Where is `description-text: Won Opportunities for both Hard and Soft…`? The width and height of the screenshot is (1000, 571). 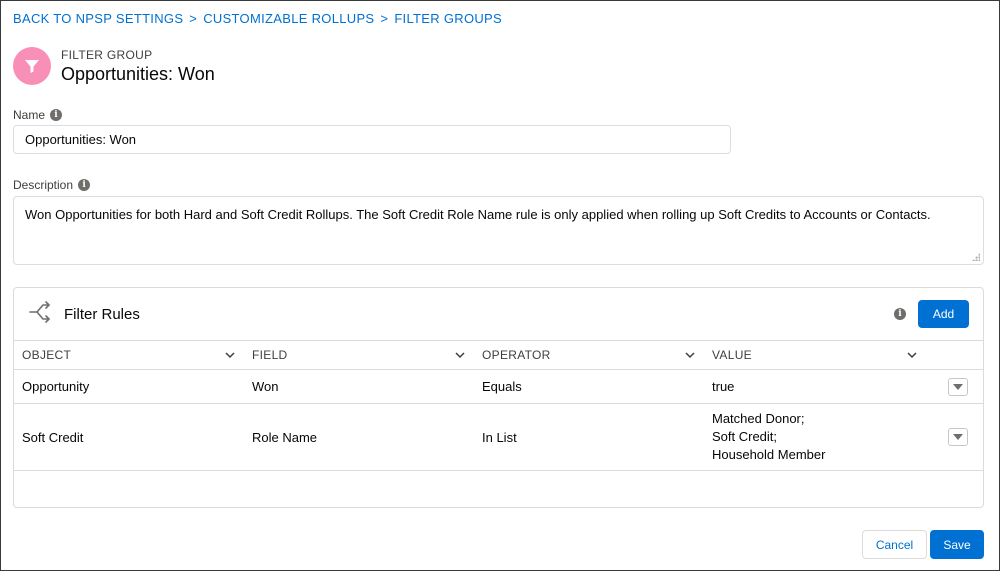
description-text: Won Opportunities for both Hard and Soft… is located at coordinates (478, 214).